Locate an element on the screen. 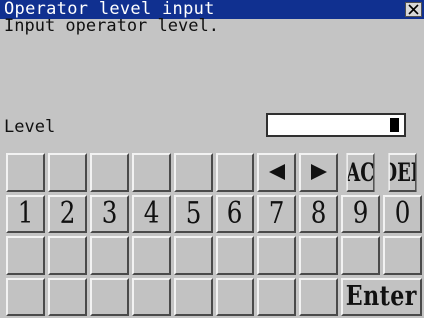  left-arrow-icon is located at coordinates (276, 172).